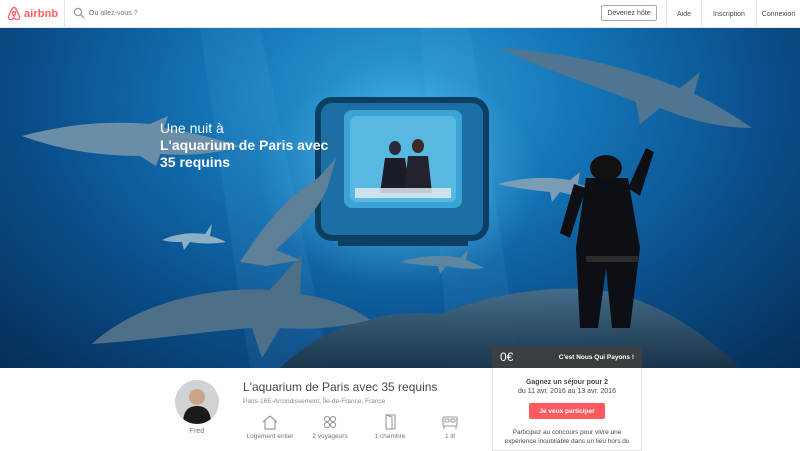 This screenshot has width=800, height=451. I want to click on search-icon, so click(79, 13).